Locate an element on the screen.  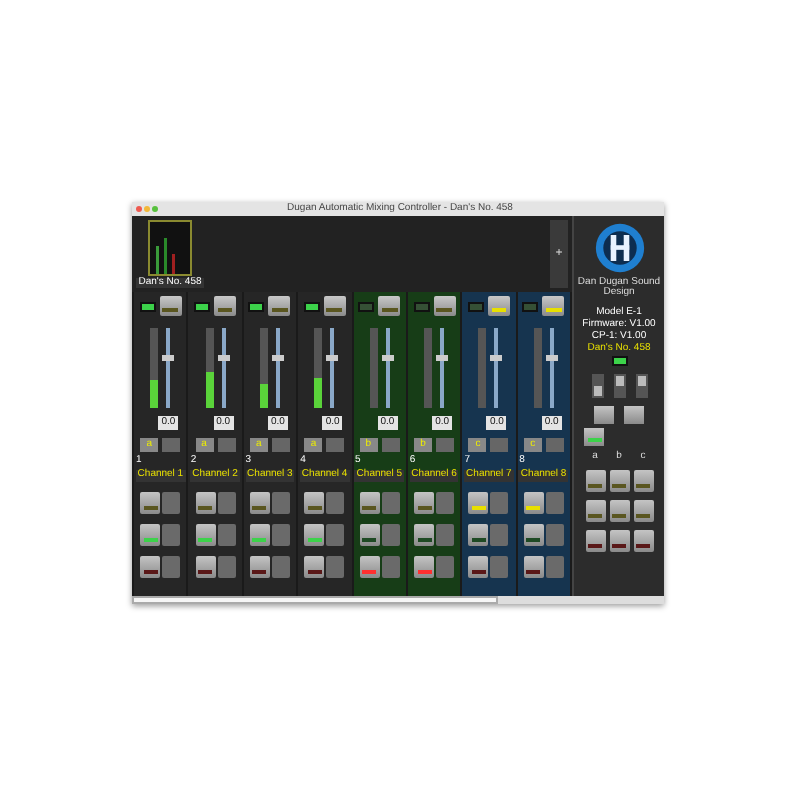
overview-meter is located at coordinates (170, 247).